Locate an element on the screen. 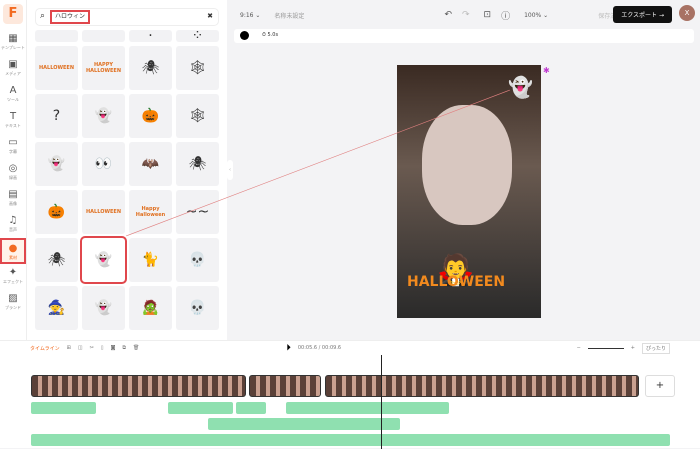 This screenshot has height=449, width=700. zoom-slider is located at coordinates (605, 348).